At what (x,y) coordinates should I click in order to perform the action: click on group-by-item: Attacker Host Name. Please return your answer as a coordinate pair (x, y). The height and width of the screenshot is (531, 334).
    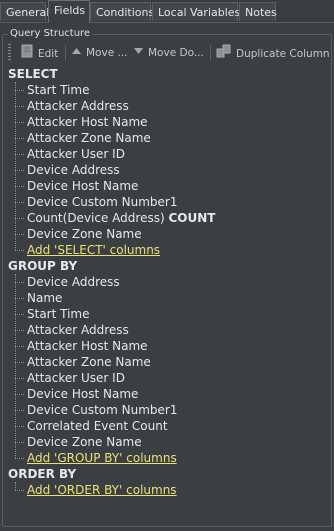
    Looking at the image, I should click on (87, 346).